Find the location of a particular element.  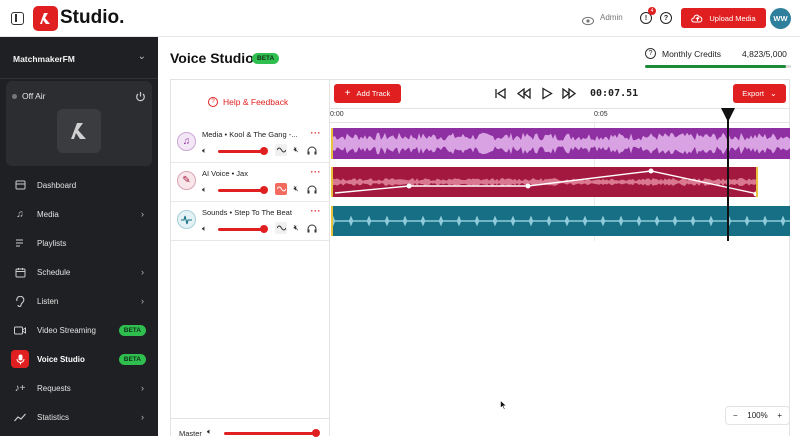

app-brand: Studio. is located at coordinates (92, 17).